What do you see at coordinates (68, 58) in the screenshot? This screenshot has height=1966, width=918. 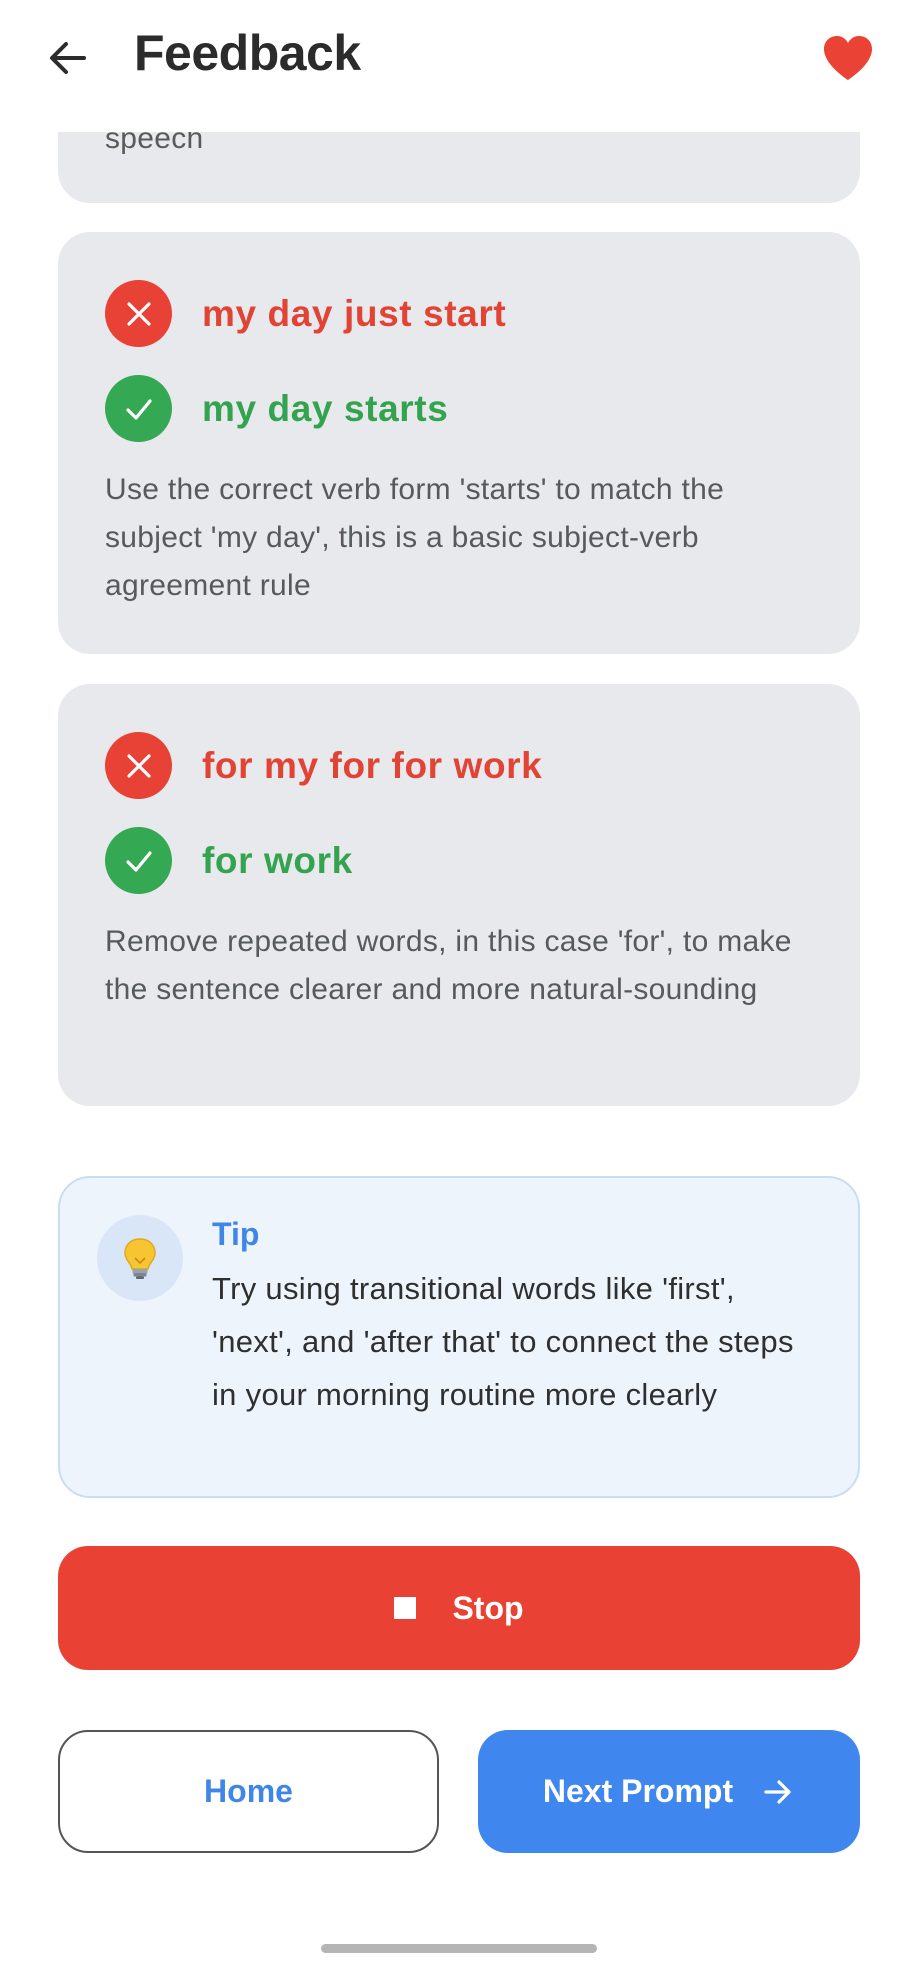 I see `arrow-left-icon` at bounding box center [68, 58].